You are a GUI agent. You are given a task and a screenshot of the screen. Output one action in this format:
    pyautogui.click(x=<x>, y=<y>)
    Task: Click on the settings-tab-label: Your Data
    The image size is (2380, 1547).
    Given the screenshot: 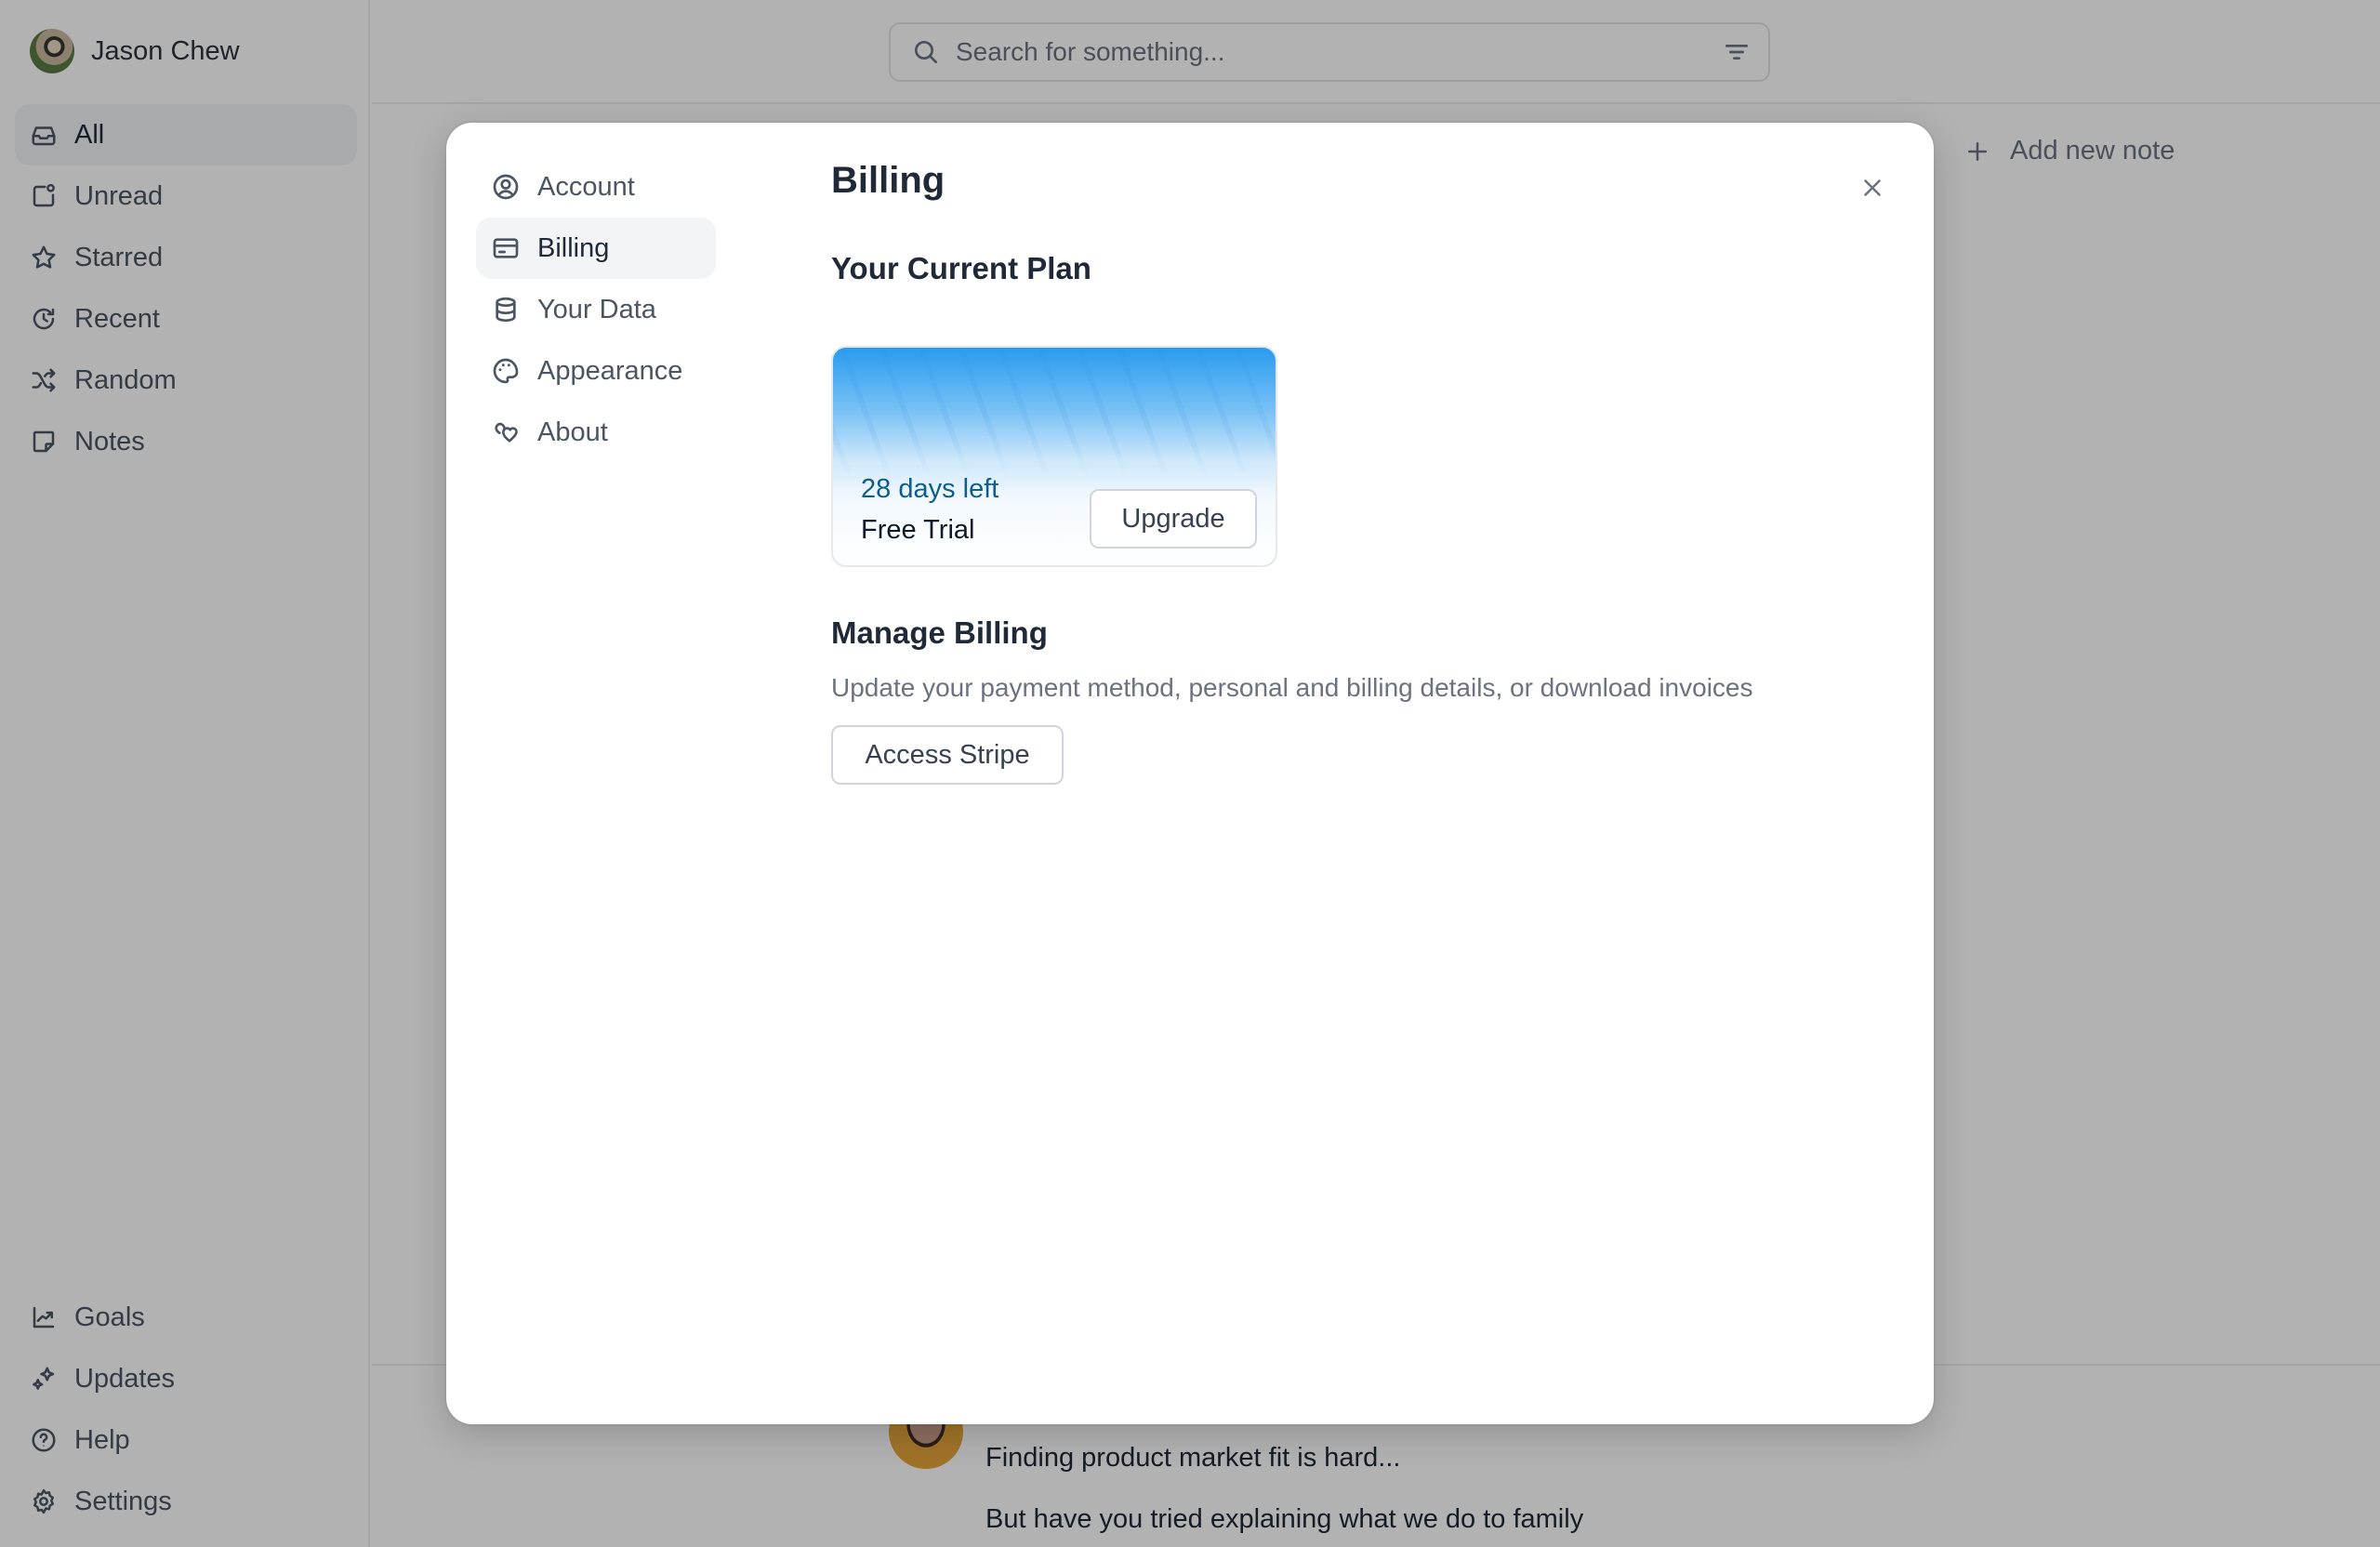 What is the action you would take?
    pyautogui.click(x=596, y=309)
    